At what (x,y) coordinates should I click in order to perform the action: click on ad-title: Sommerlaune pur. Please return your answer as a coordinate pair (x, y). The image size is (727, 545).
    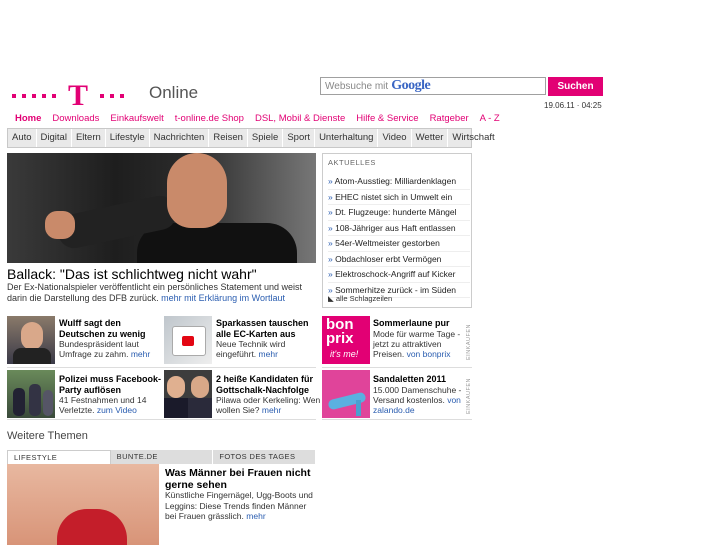
    Looking at the image, I should click on (425, 323).